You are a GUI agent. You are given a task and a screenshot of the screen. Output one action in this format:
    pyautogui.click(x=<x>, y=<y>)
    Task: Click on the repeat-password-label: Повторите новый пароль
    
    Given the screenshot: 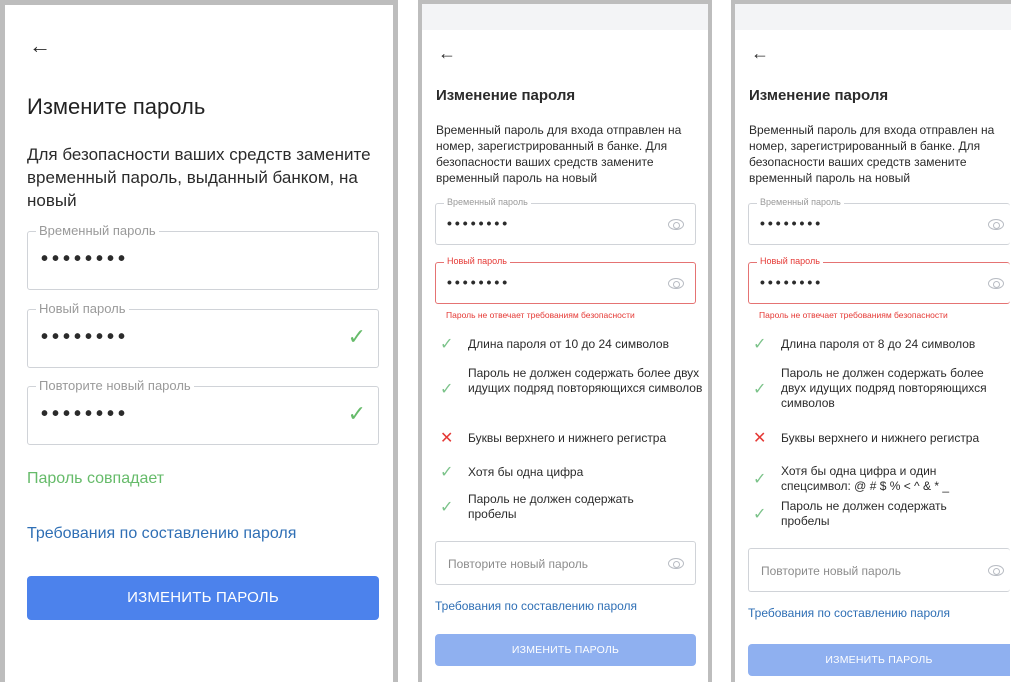 What is the action you would take?
    pyautogui.click(x=115, y=386)
    